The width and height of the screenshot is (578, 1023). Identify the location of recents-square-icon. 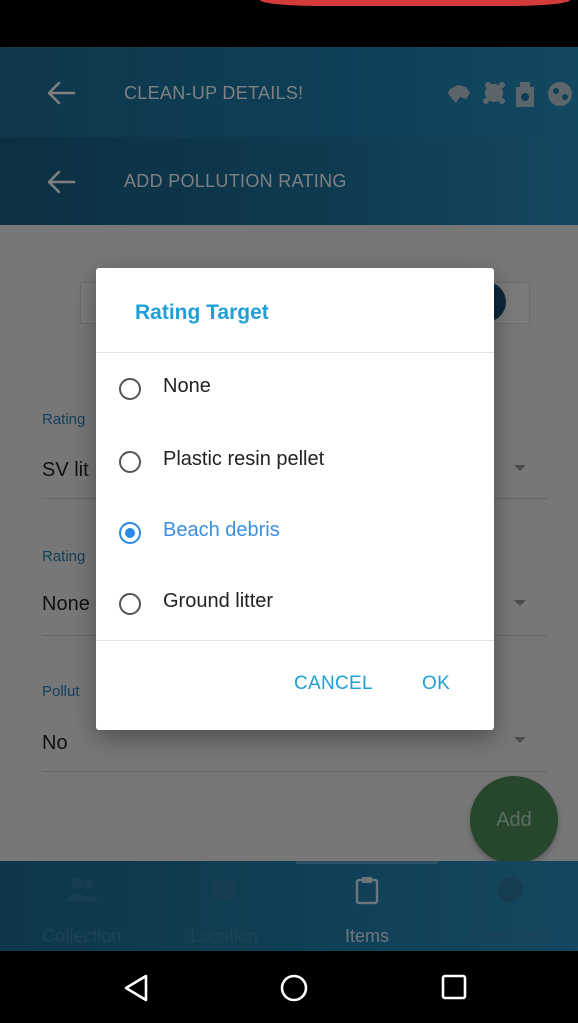
(454, 987).